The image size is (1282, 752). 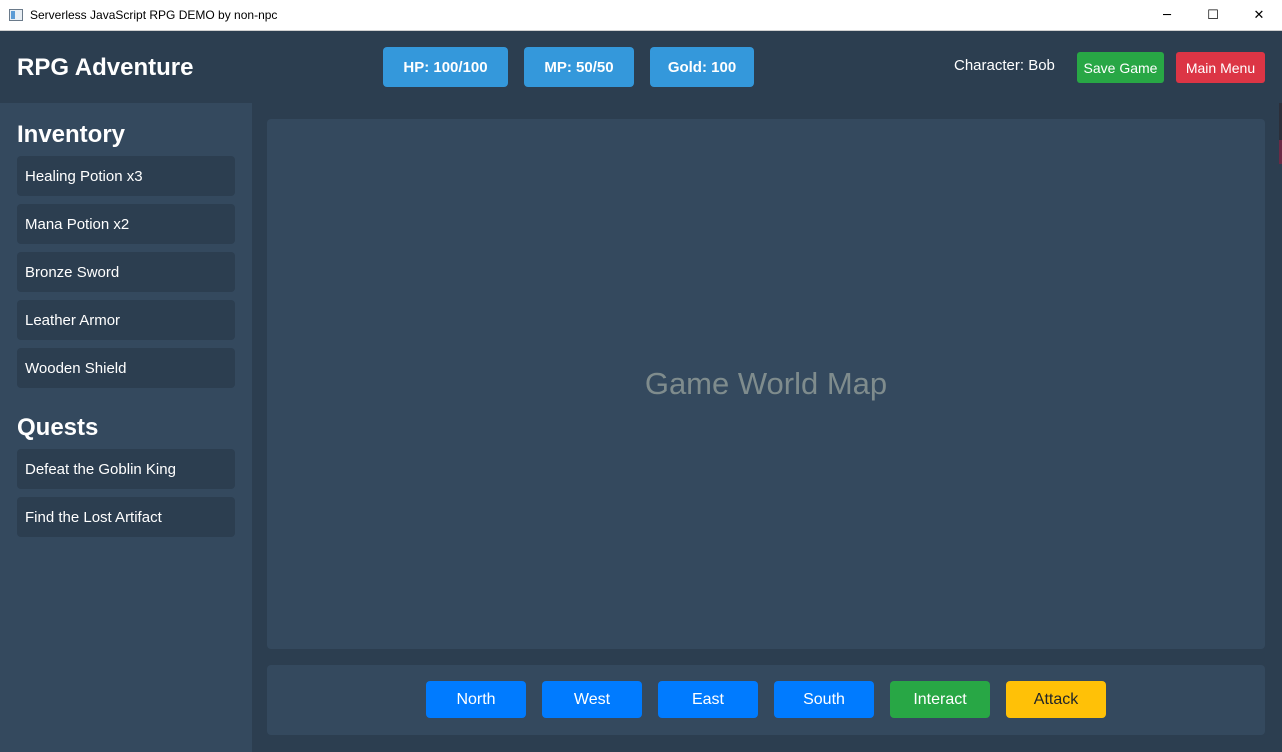 What do you see at coordinates (105, 67) in the screenshot?
I see `game-title: RPG Adventure` at bounding box center [105, 67].